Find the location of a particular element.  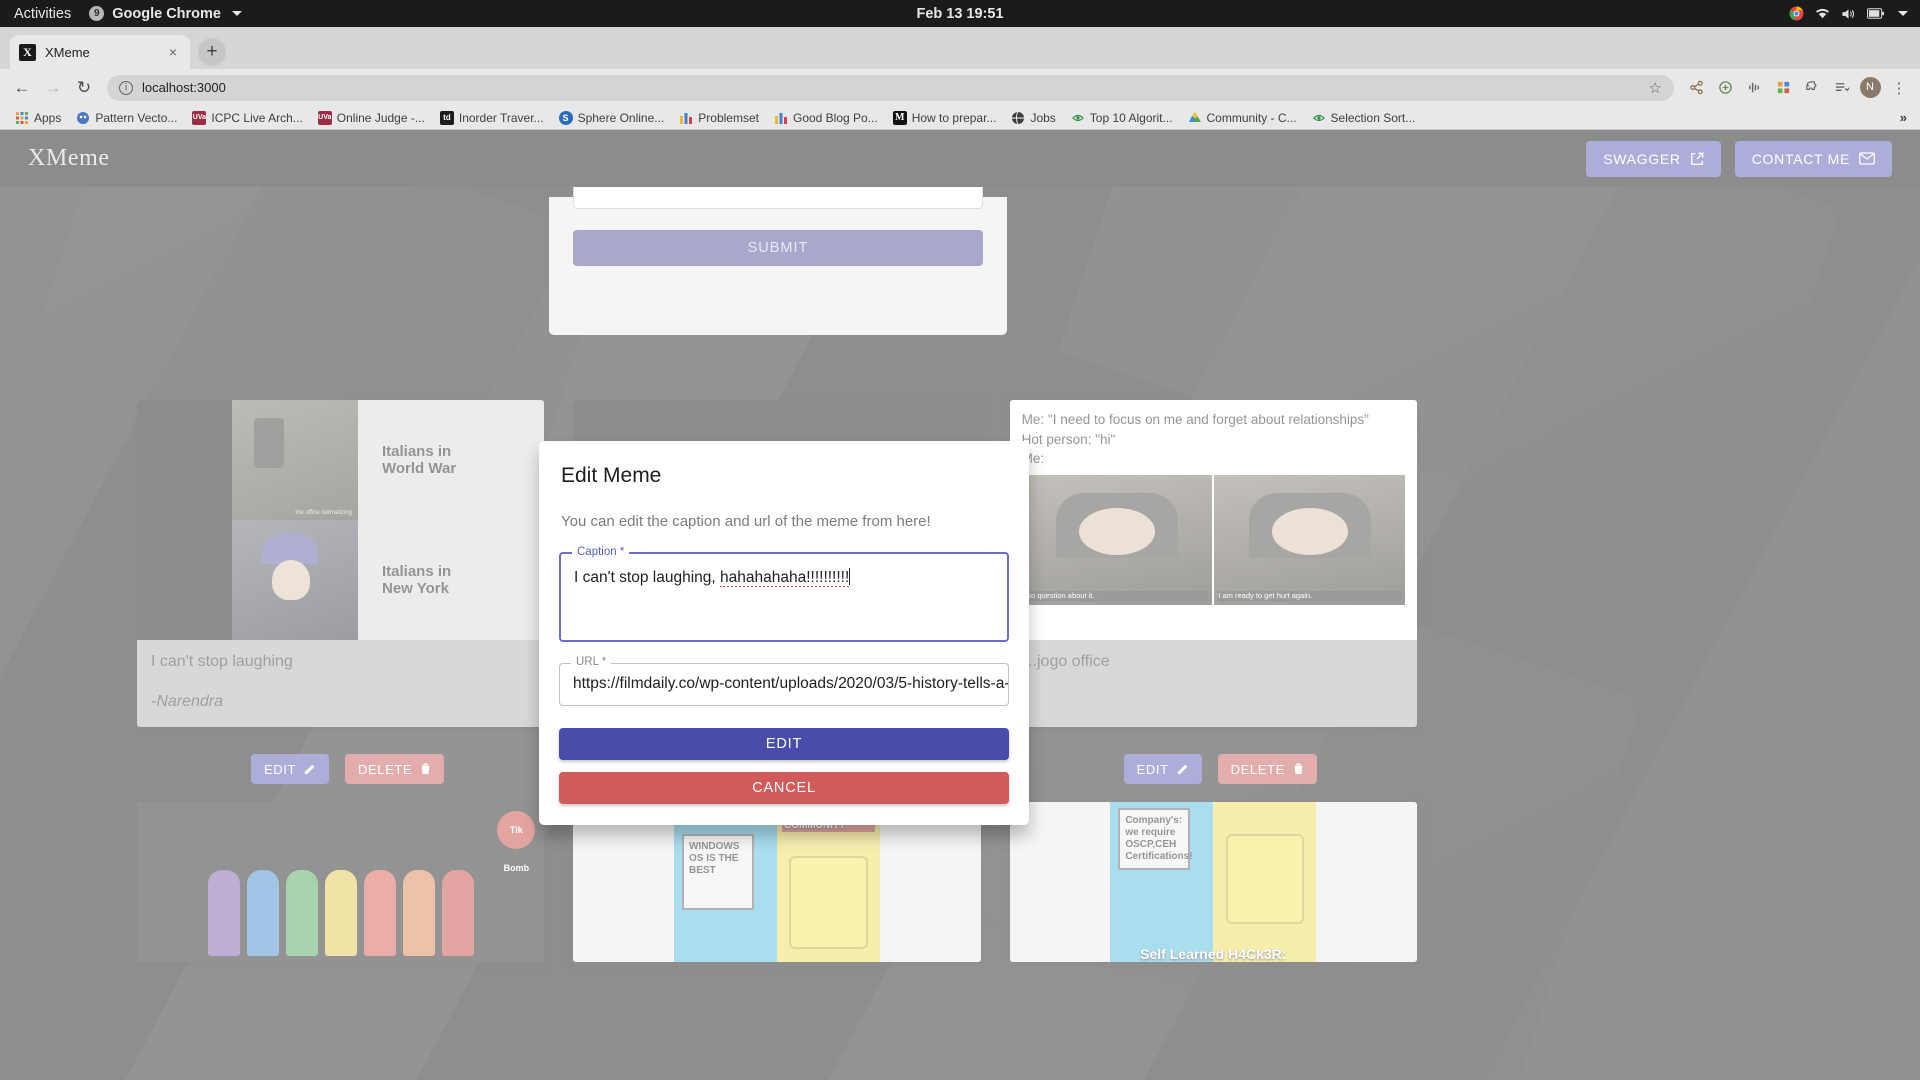

bookmark-label: Problemset is located at coordinates (728, 117).